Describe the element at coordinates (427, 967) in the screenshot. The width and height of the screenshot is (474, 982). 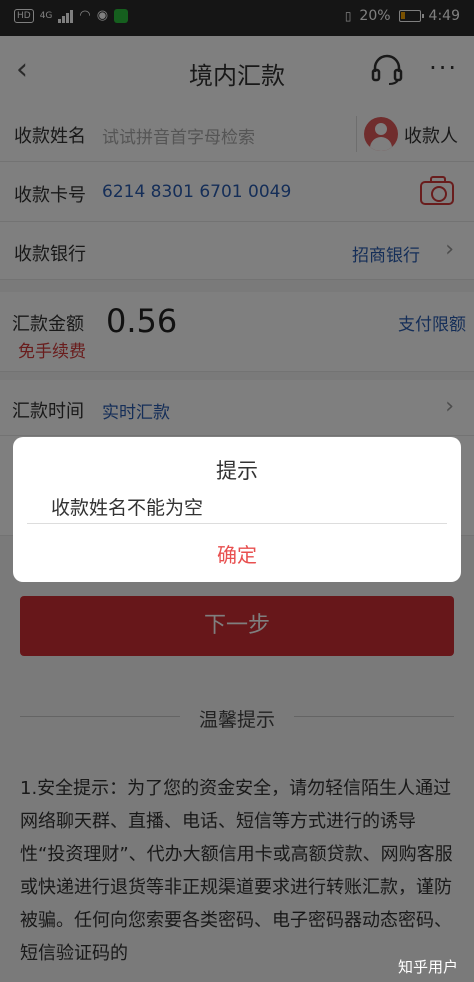
I see `watermark: 知乎用户` at that location.